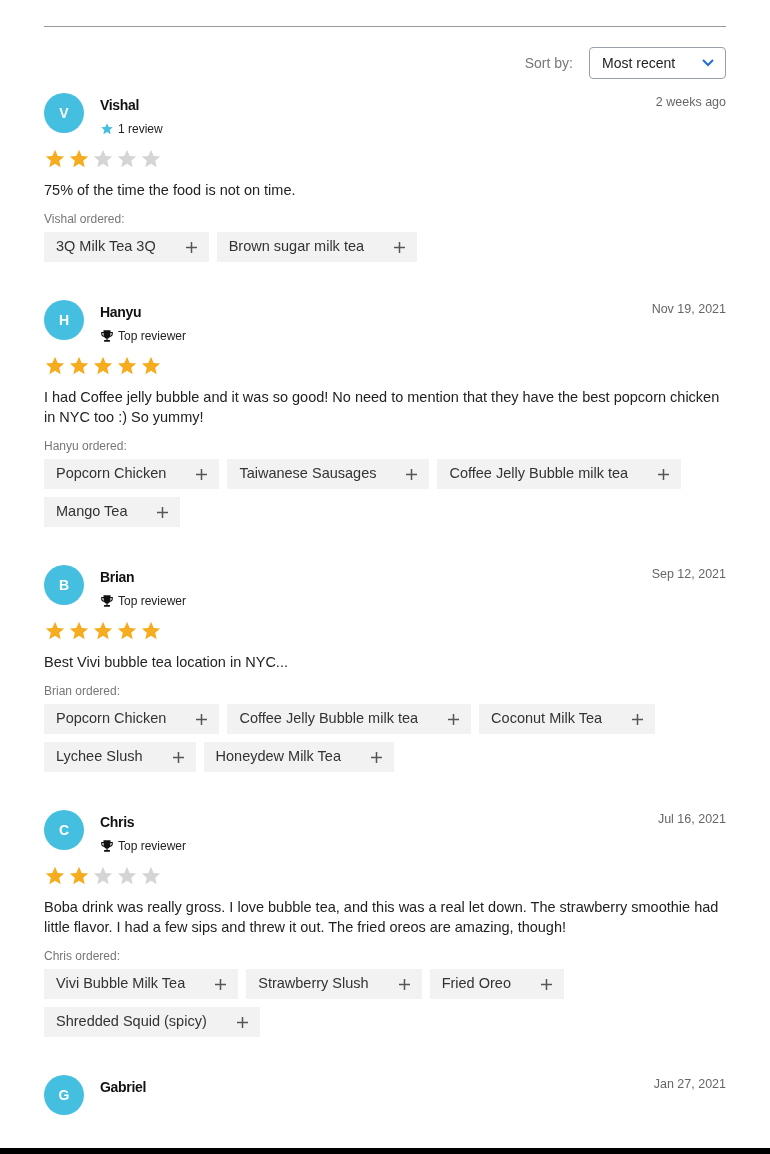 The height and width of the screenshot is (1154, 770). I want to click on menu-item-chip: 3Q Milk Tea 3Q, so click(126, 247).